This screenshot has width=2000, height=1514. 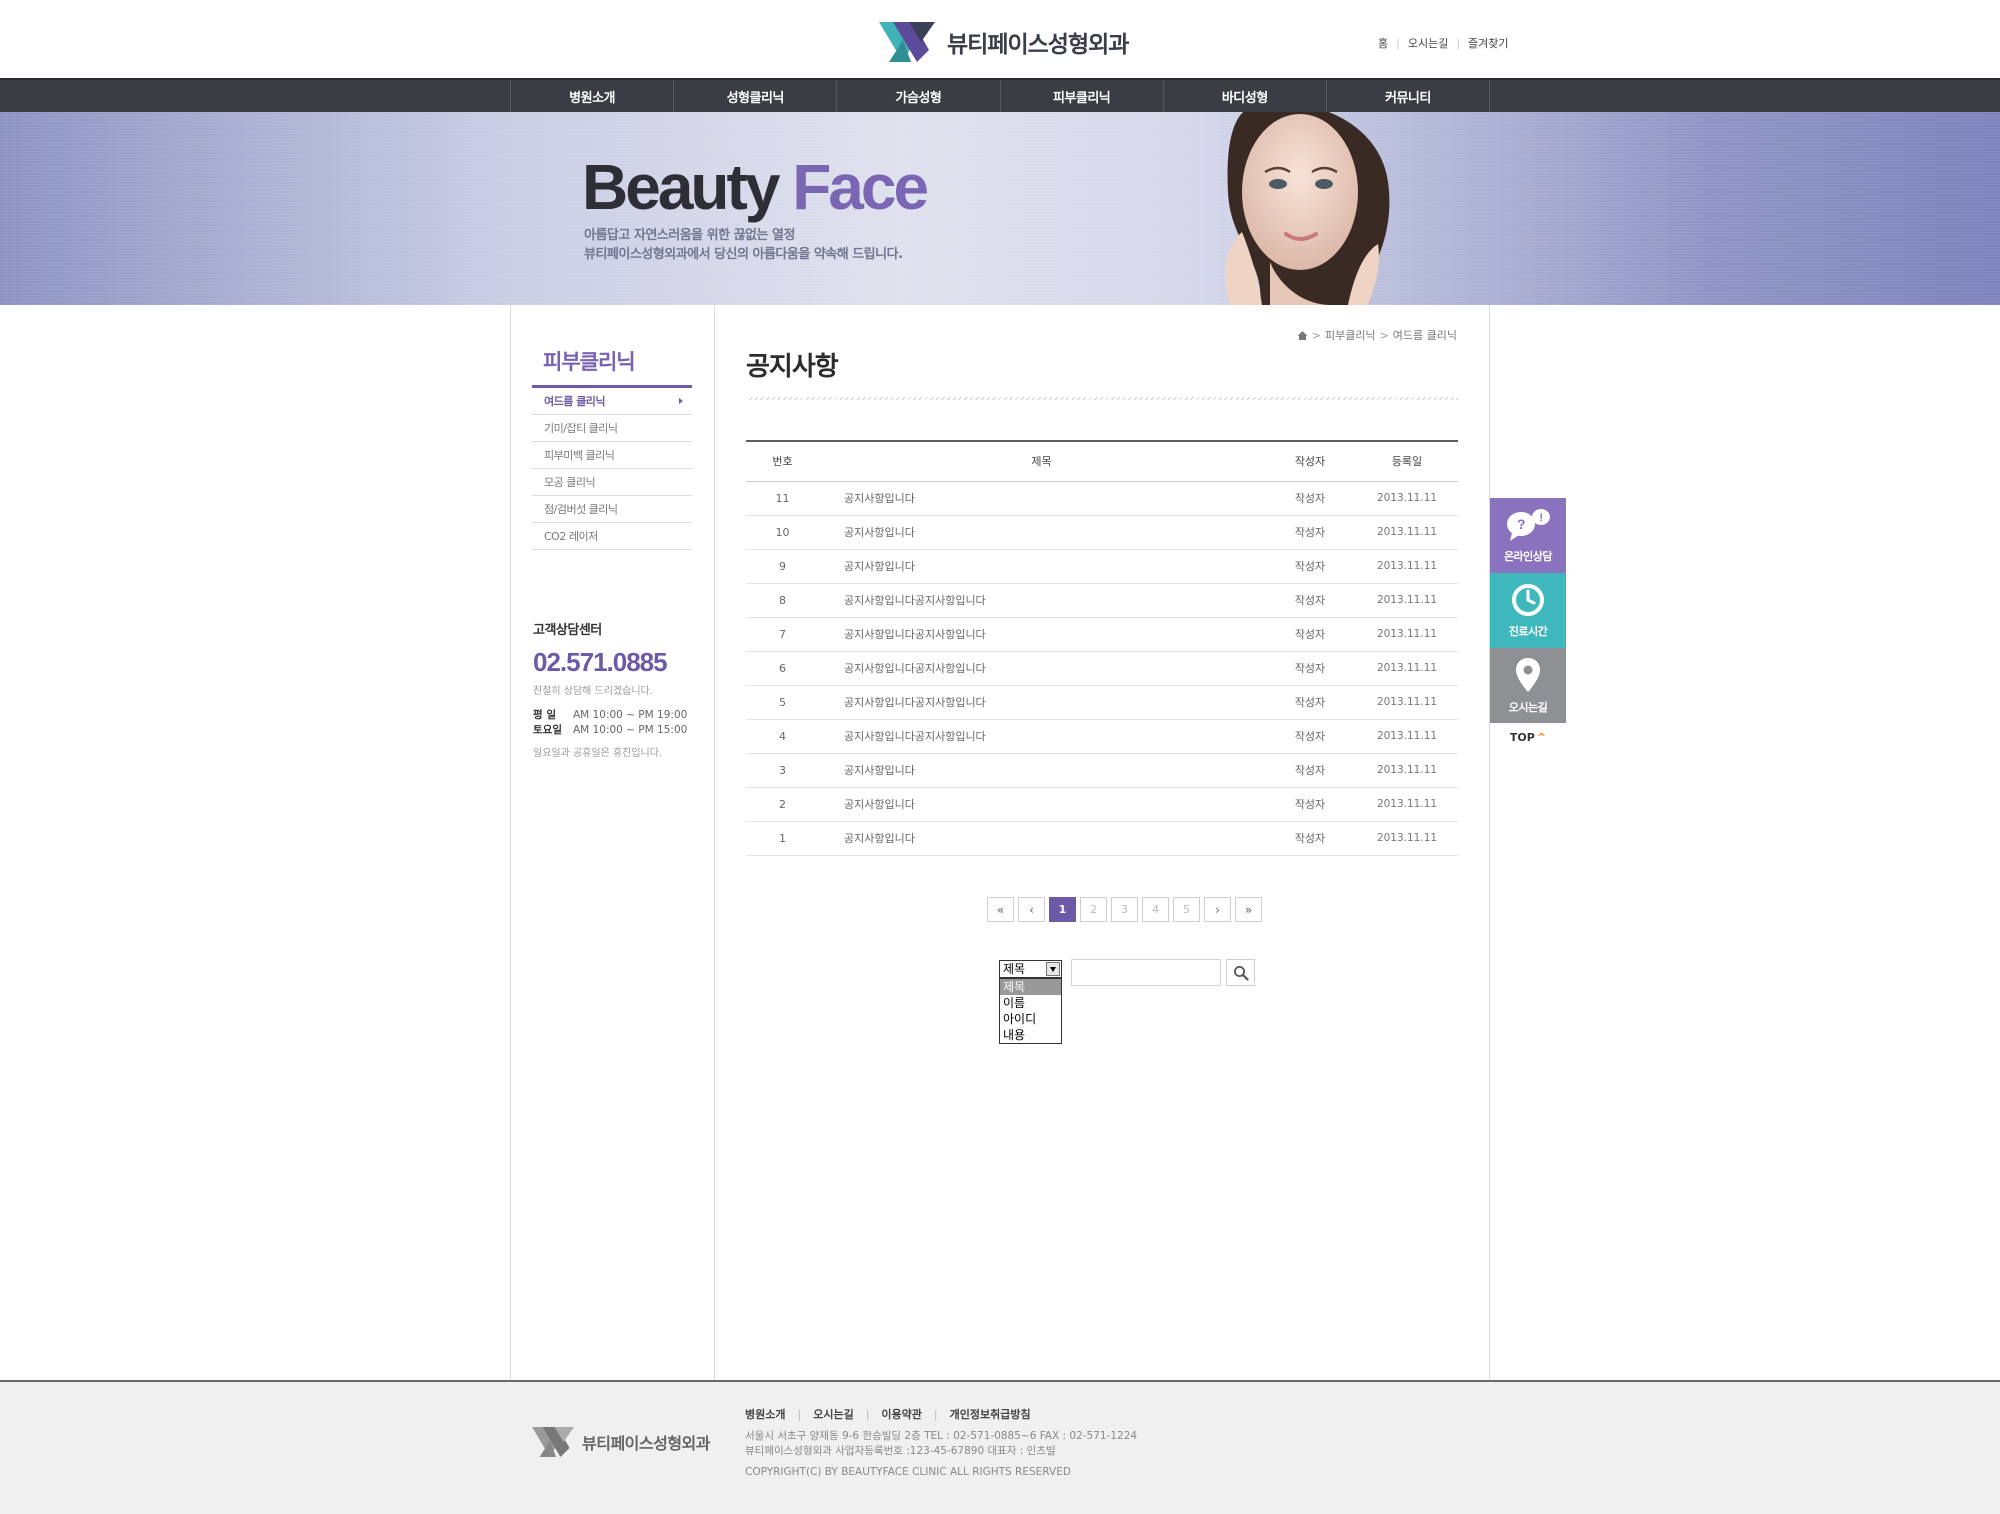 I want to click on search-button, so click(x=1240, y=972).